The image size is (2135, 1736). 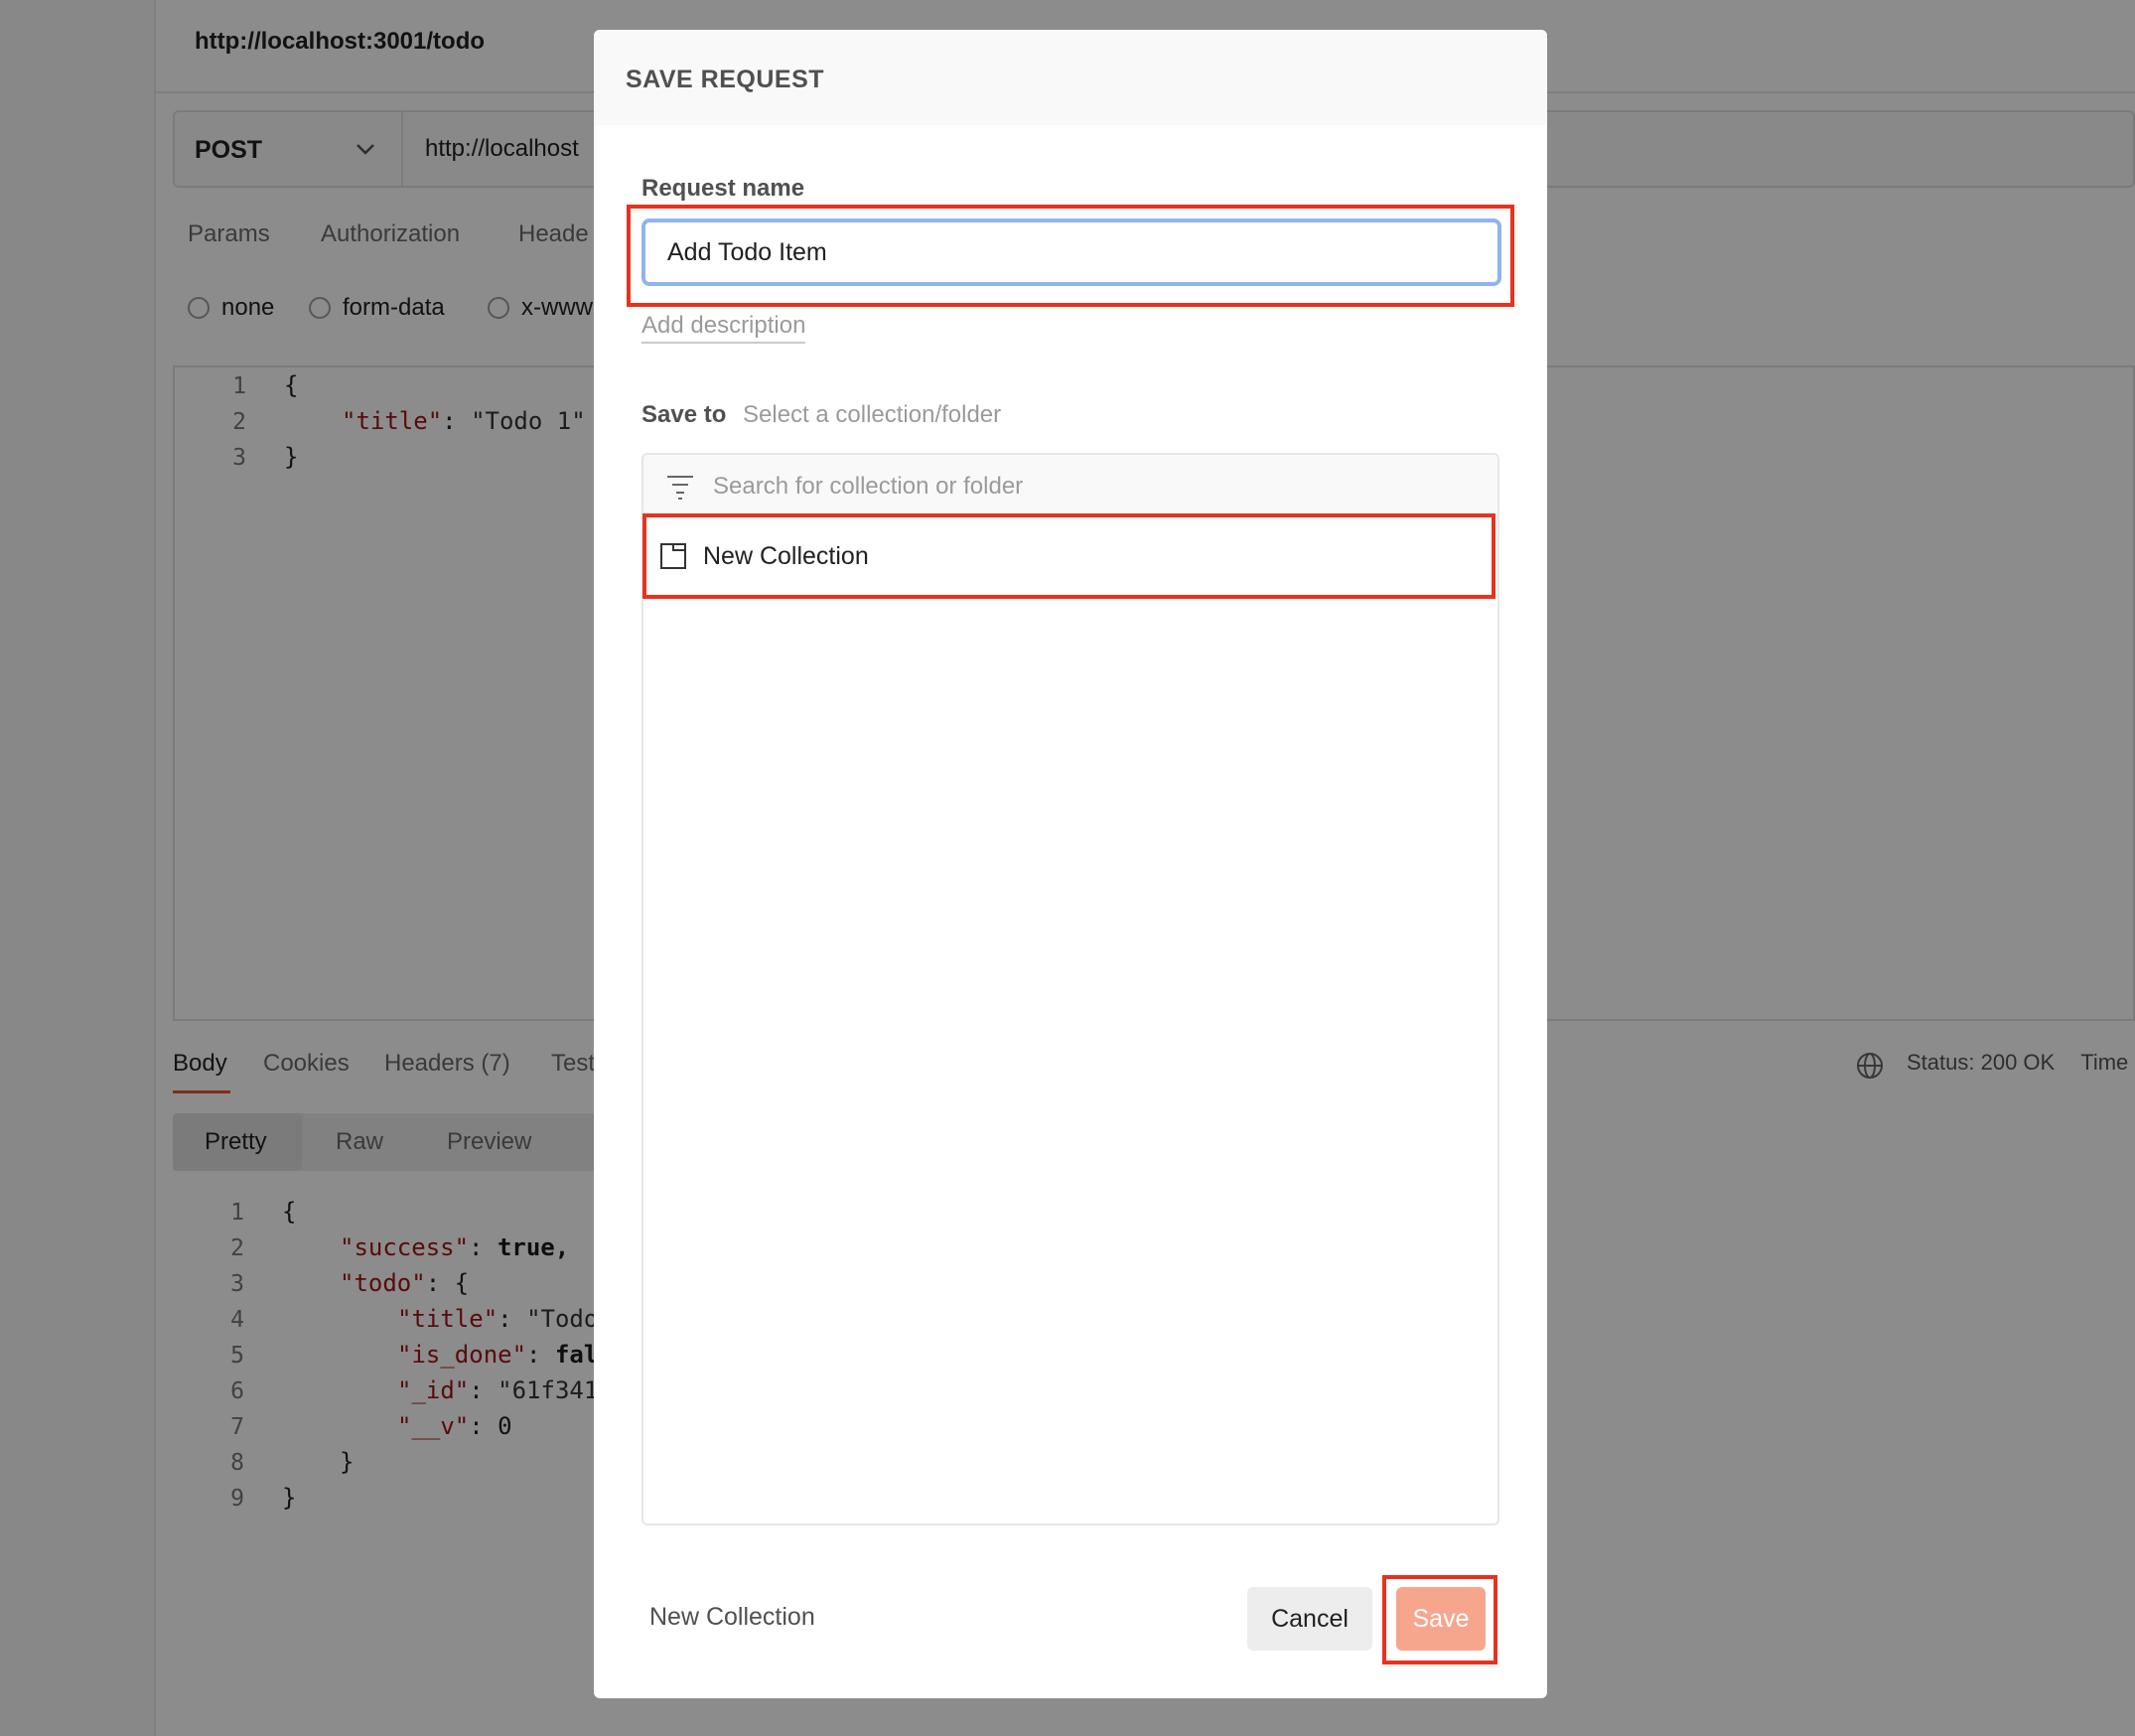 What do you see at coordinates (1439, 1620) in the screenshot?
I see `highlight-save-button` at bounding box center [1439, 1620].